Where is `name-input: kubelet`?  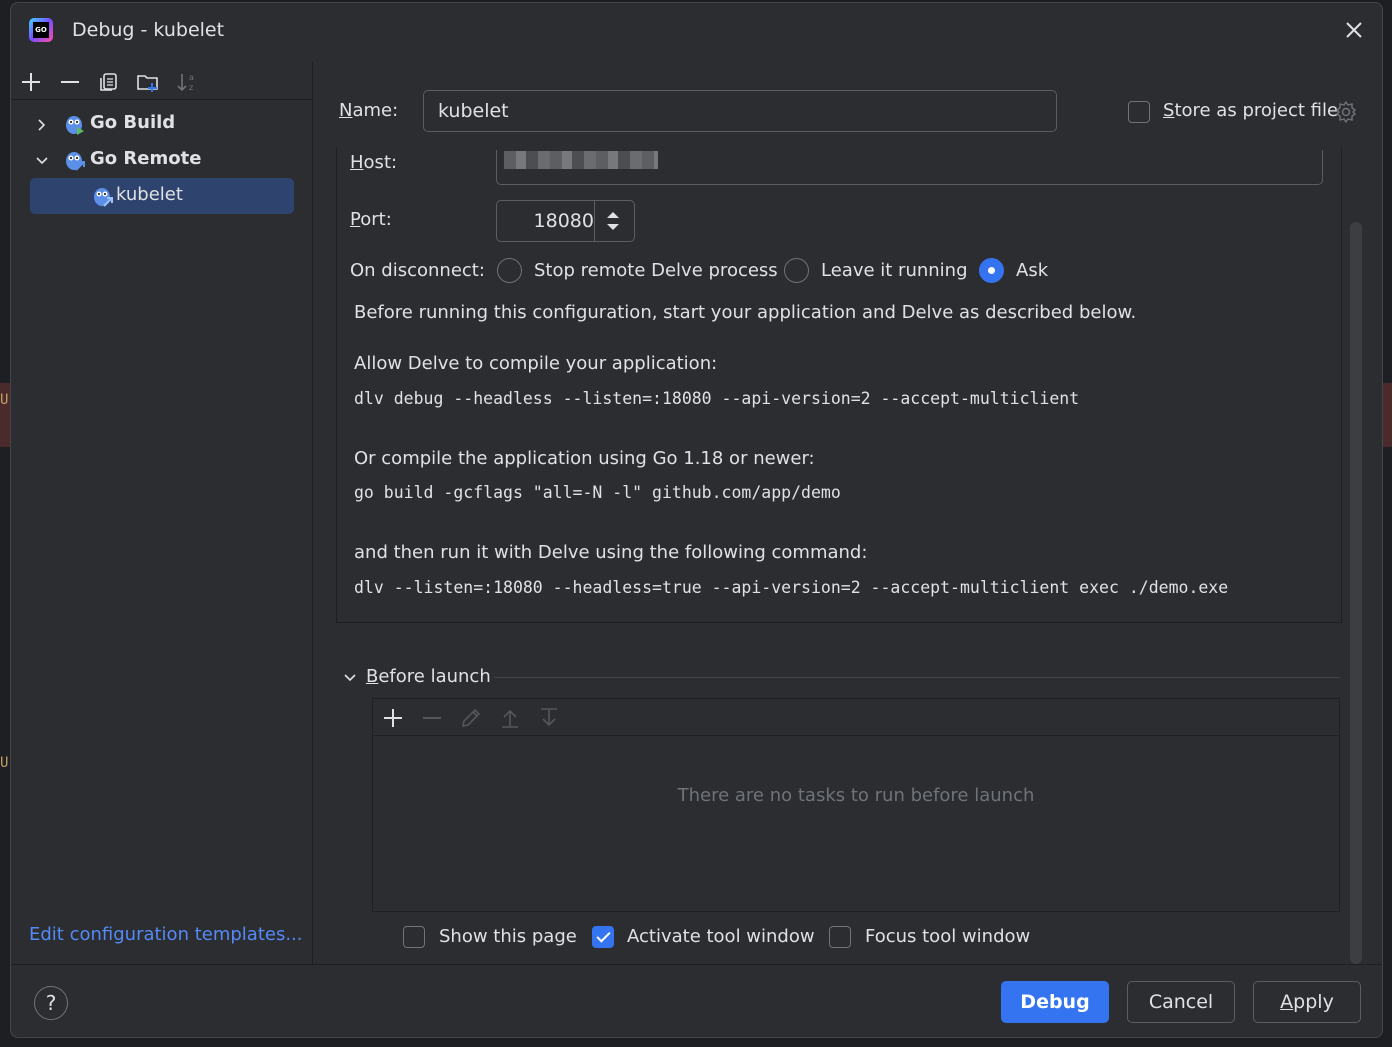
name-input: kubelet is located at coordinates (740, 111).